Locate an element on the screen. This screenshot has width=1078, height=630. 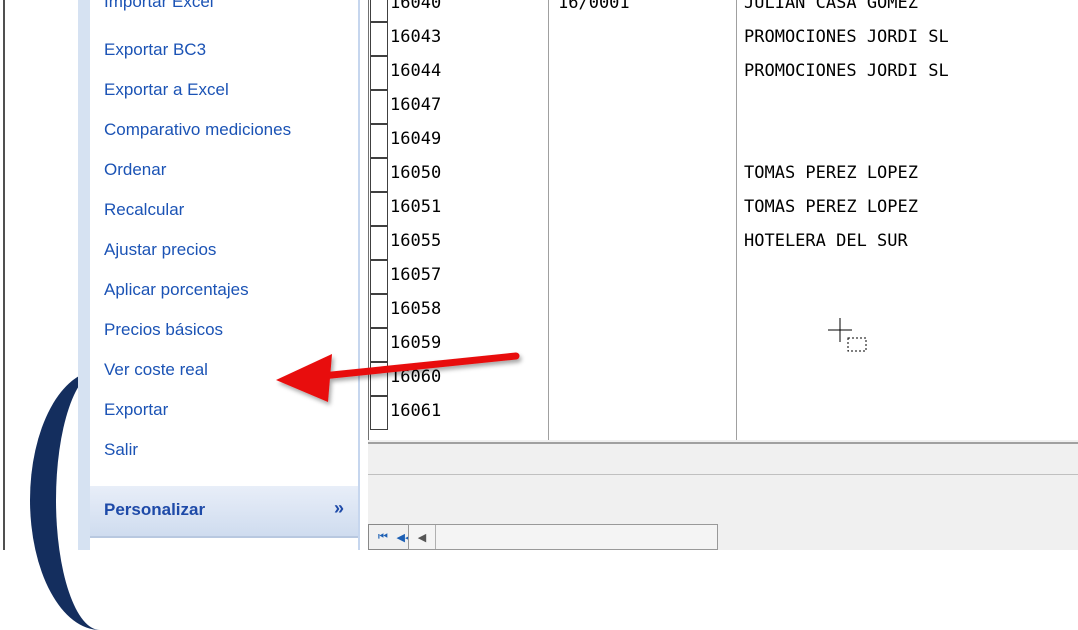
menu-aplicar-porcentajes: Aplicar porcentajes is located at coordinates (176, 290).